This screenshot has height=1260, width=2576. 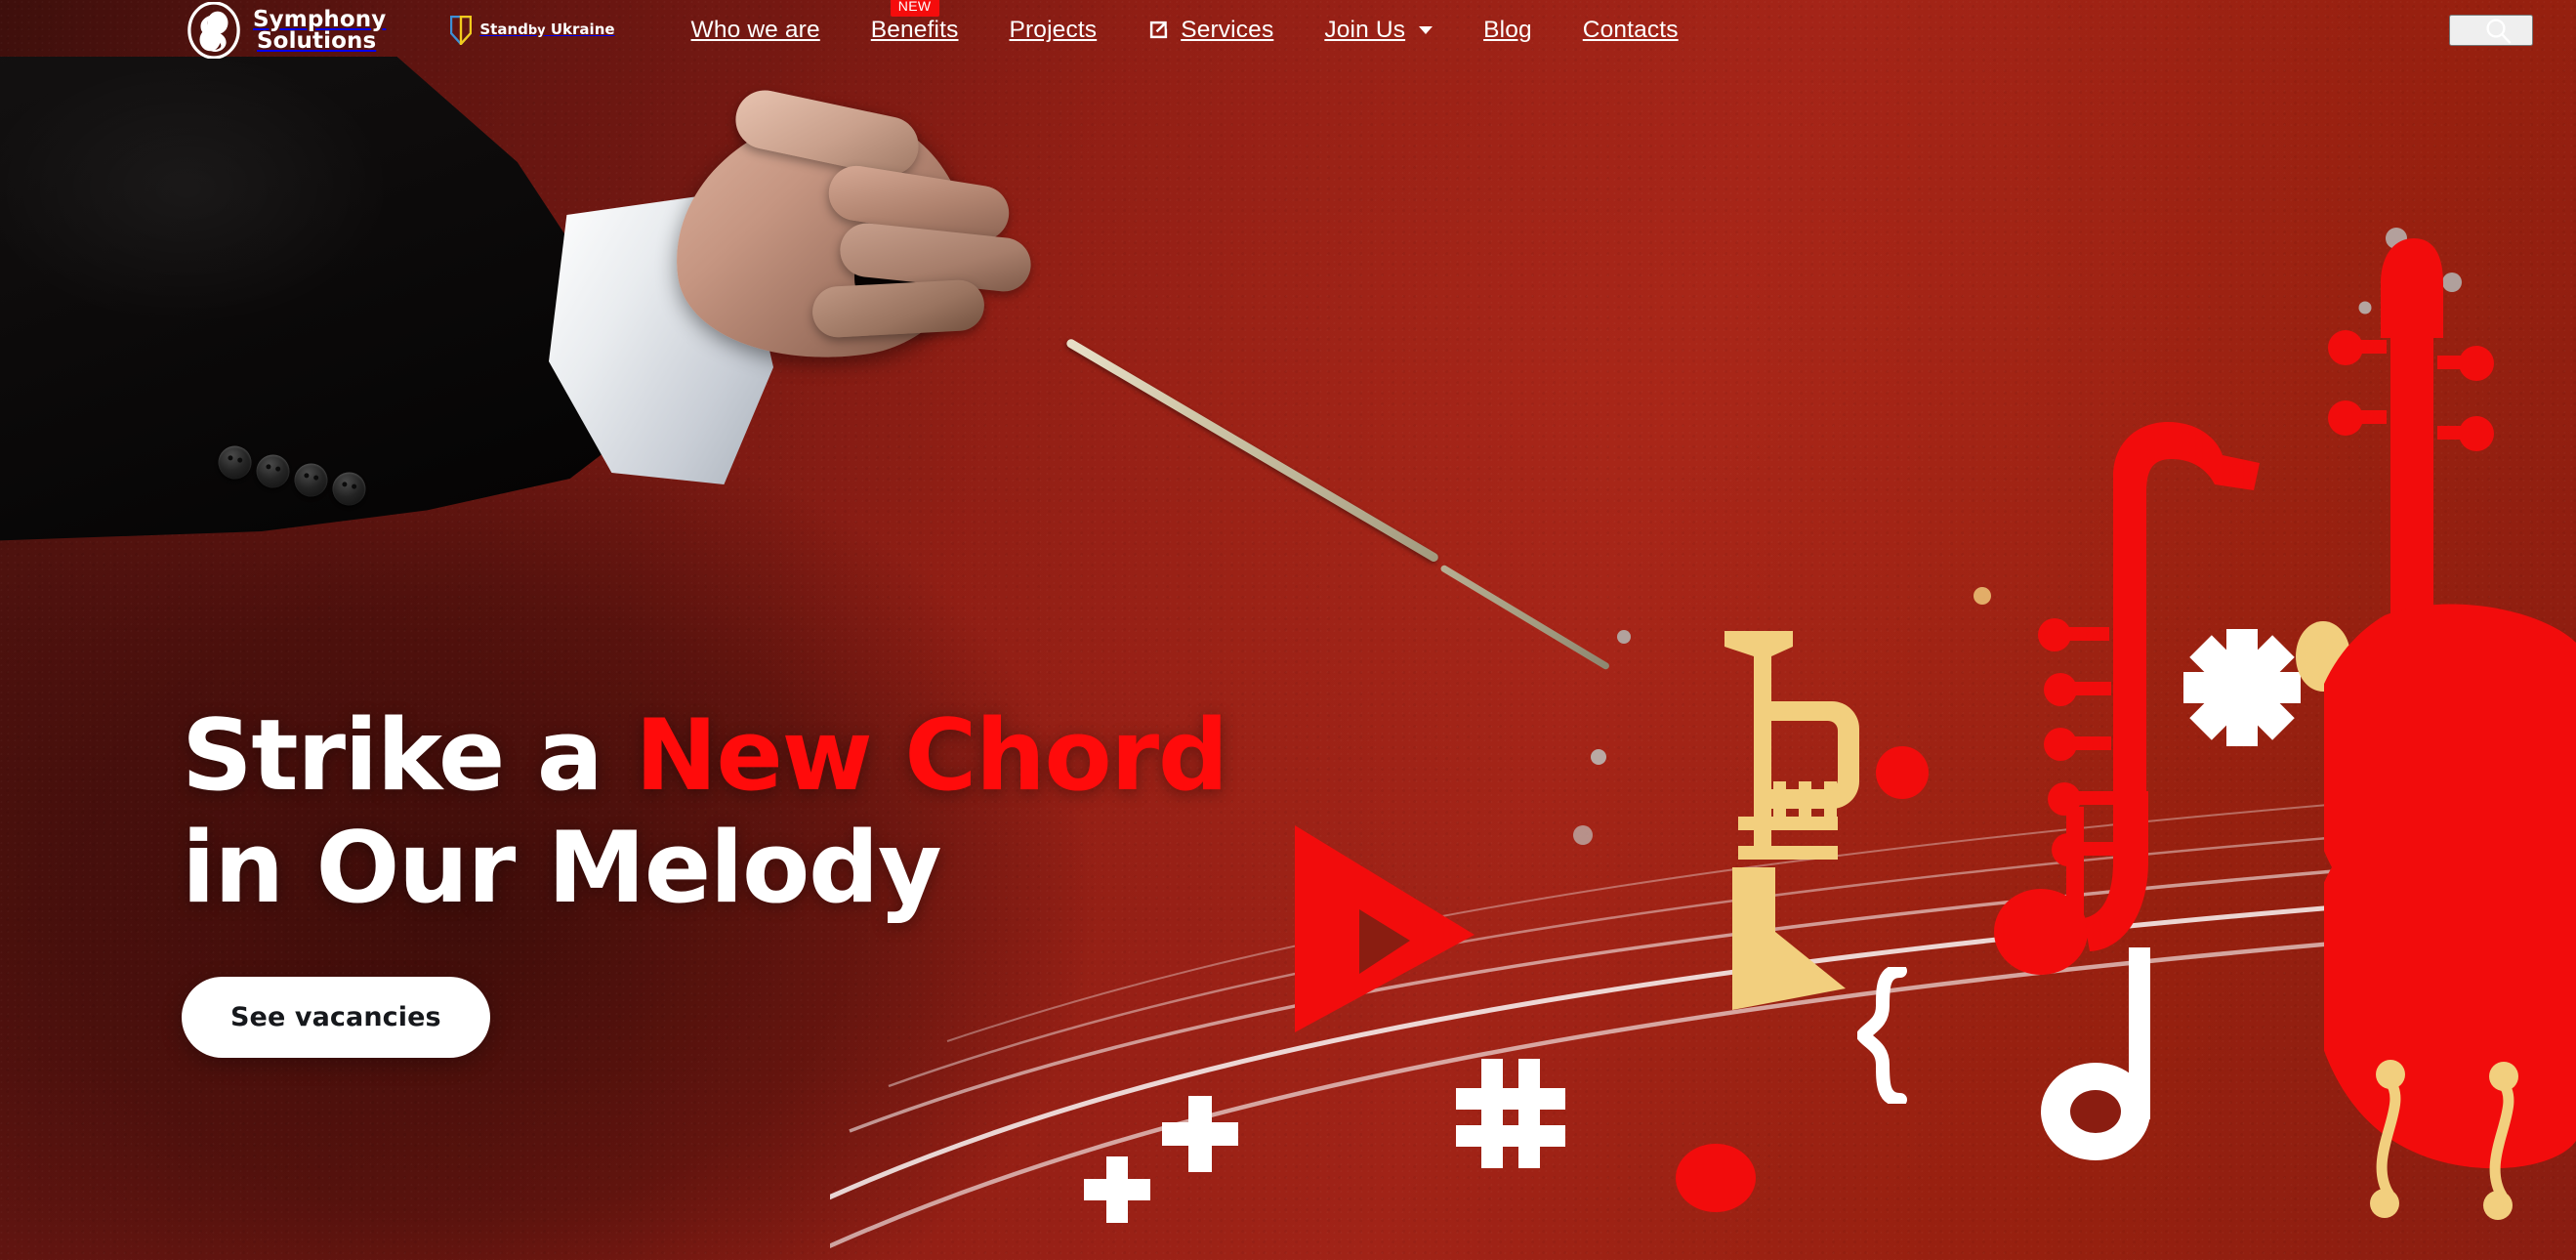 I want to click on see-vacancies-button: See vacancies, so click(x=336, y=1018).